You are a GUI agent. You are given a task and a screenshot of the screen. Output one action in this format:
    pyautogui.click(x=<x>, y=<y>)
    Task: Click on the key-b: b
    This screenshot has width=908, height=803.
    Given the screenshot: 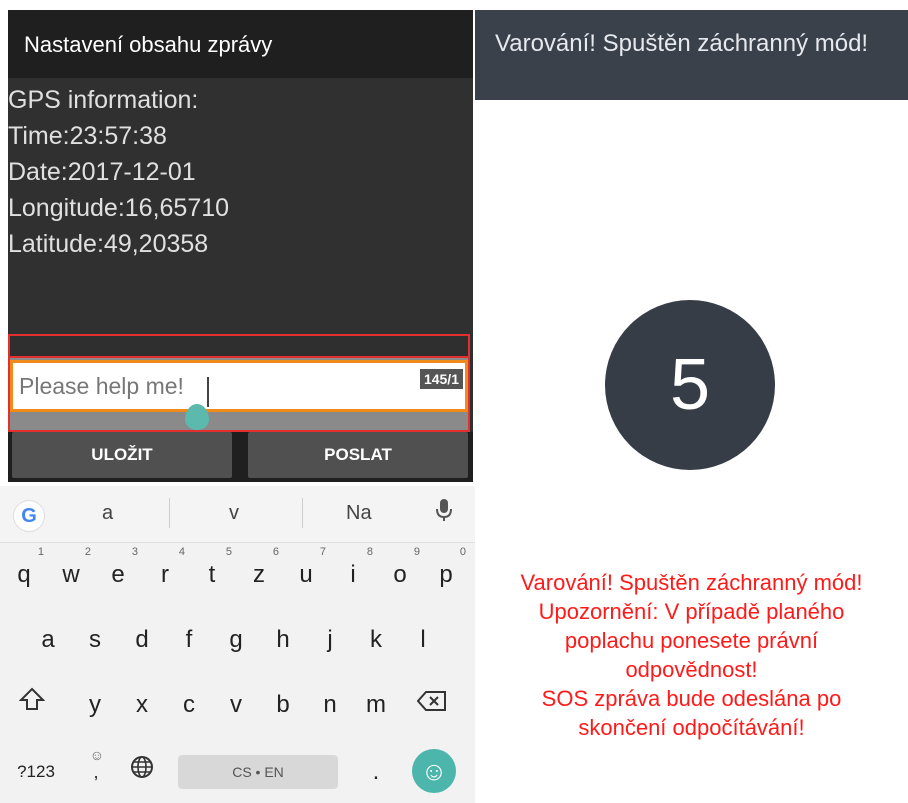 What is the action you would take?
    pyautogui.click(x=283, y=705)
    